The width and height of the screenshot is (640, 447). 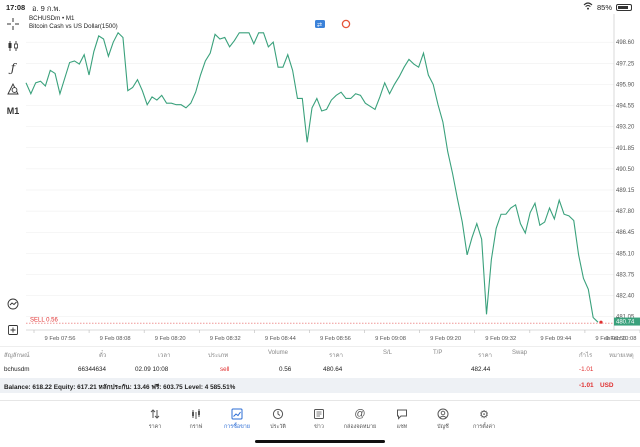 I want to click on cell-symbol: bchusdm, so click(x=17, y=369).